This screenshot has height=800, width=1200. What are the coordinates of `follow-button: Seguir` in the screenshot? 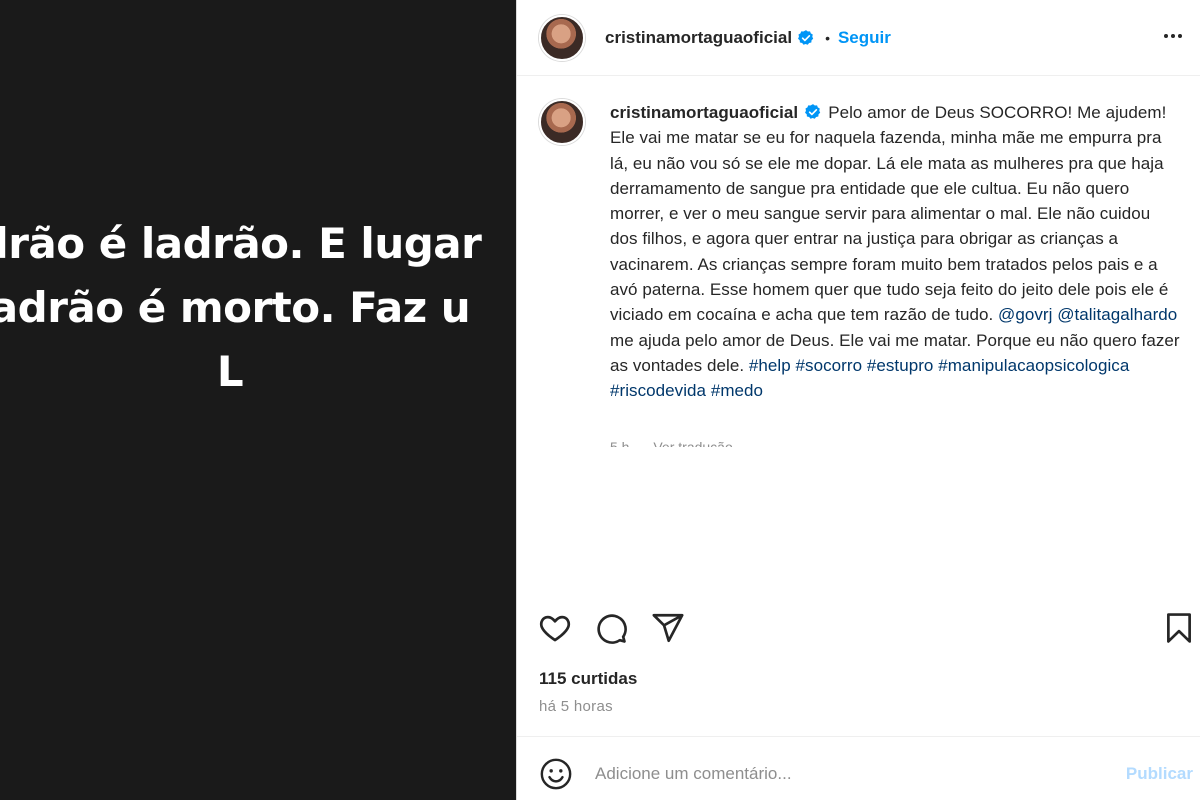 It's located at (864, 38).